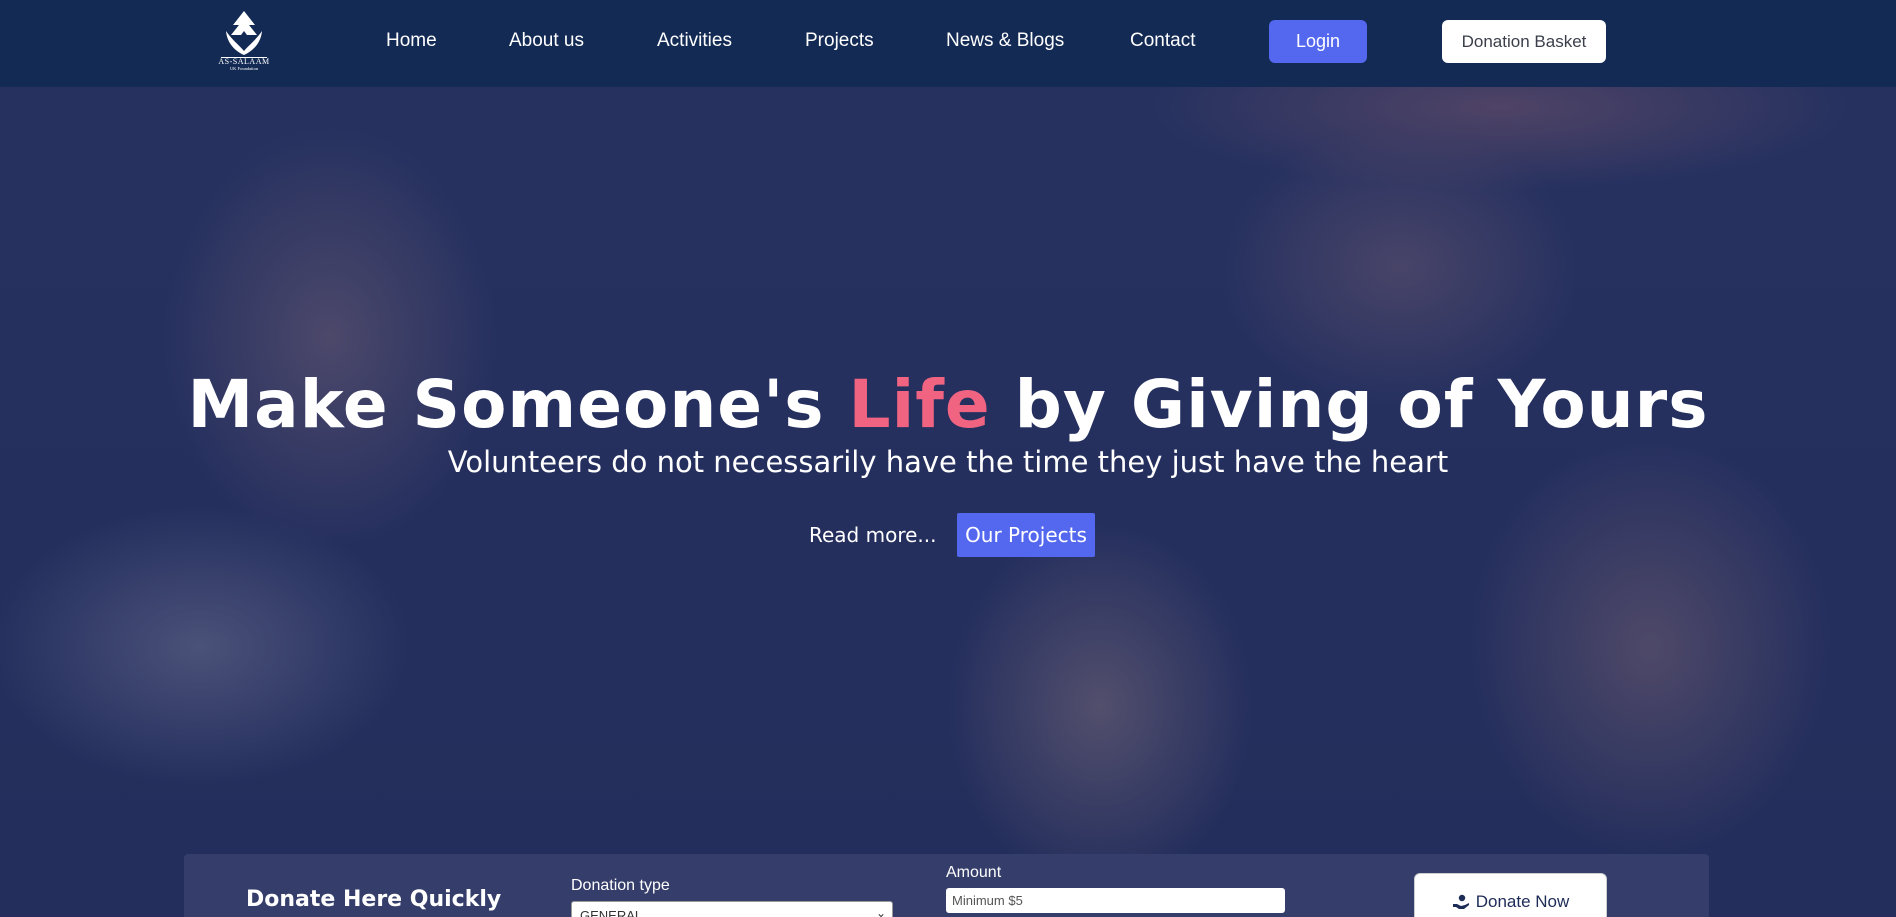 This screenshot has width=1896, height=917. Describe the element at coordinates (1005, 41) in the screenshot. I see `nav-link-news-blogs: News & Blogs` at that location.